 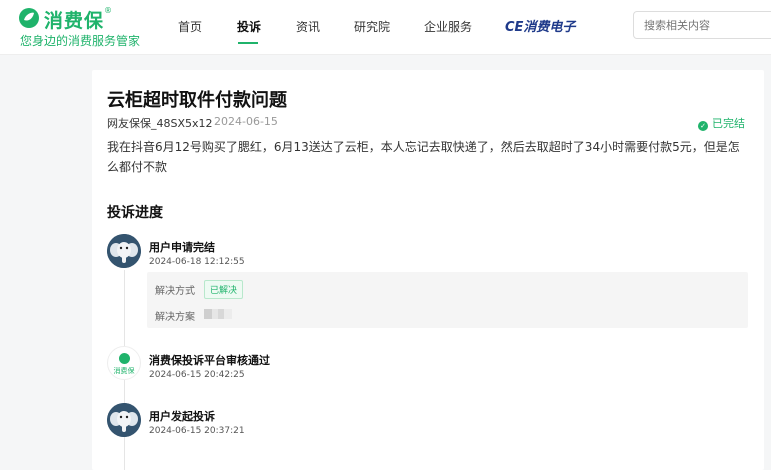 What do you see at coordinates (197, 100) in the screenshot?
I see `complaint-title: 云柜超时取件付款问题` at bounding box center [197, 100].